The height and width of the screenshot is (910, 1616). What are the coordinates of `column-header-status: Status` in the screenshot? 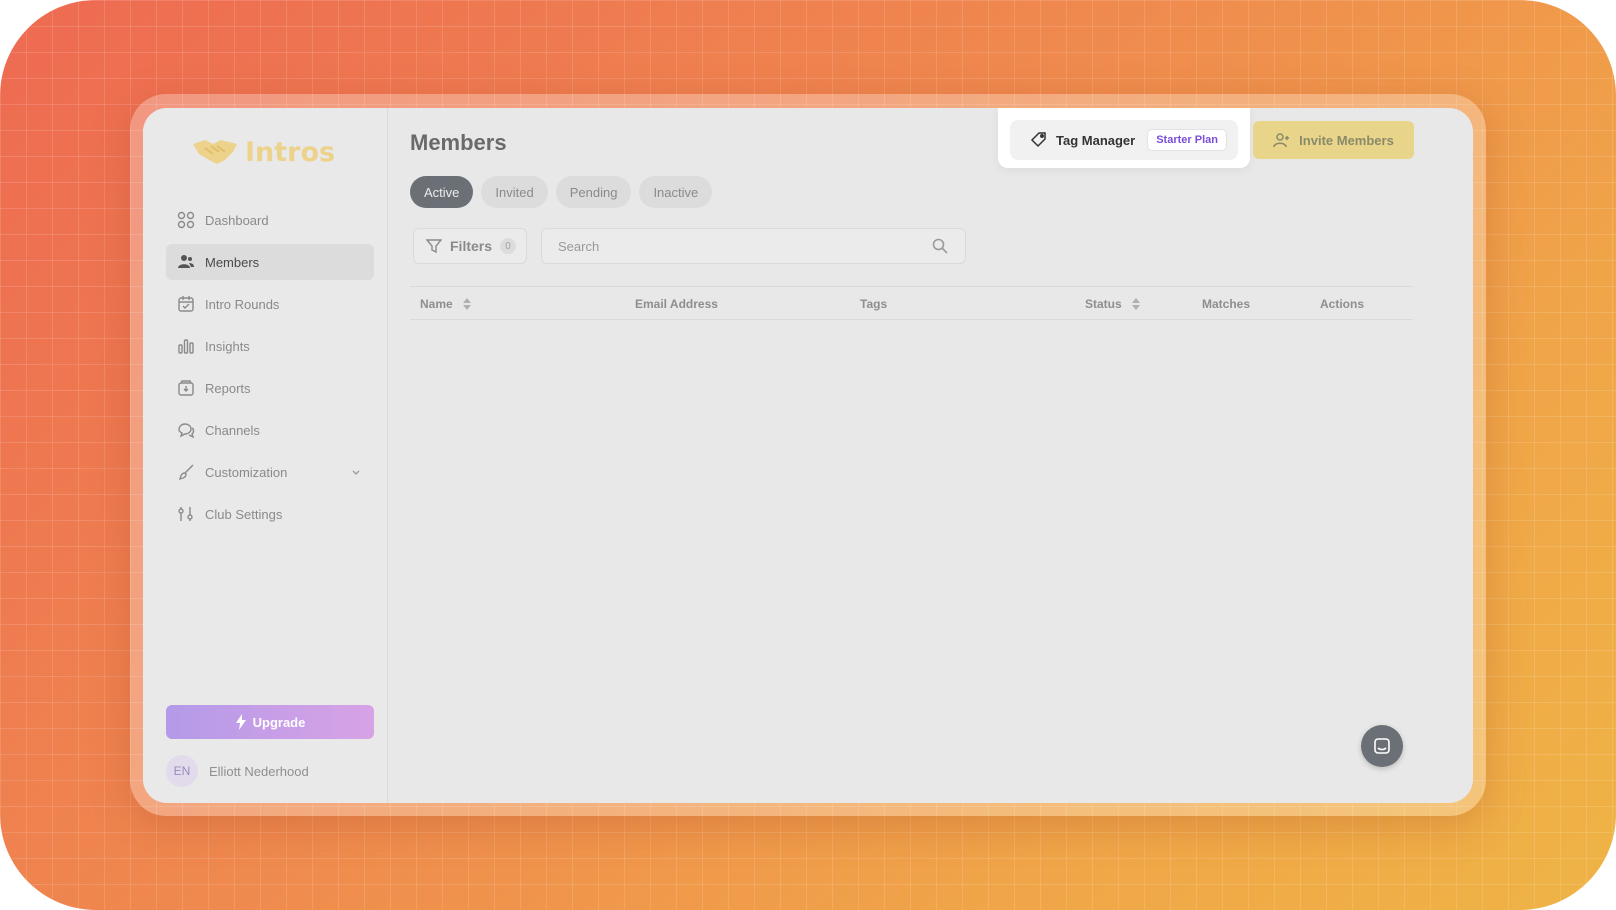 It's located at (1112, 304).